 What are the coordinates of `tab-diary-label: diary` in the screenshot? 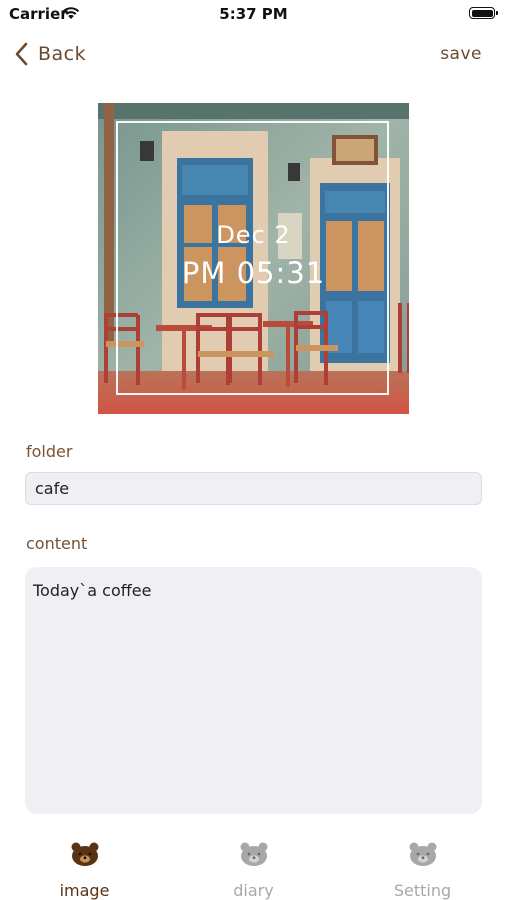 It's located at (253, 890).